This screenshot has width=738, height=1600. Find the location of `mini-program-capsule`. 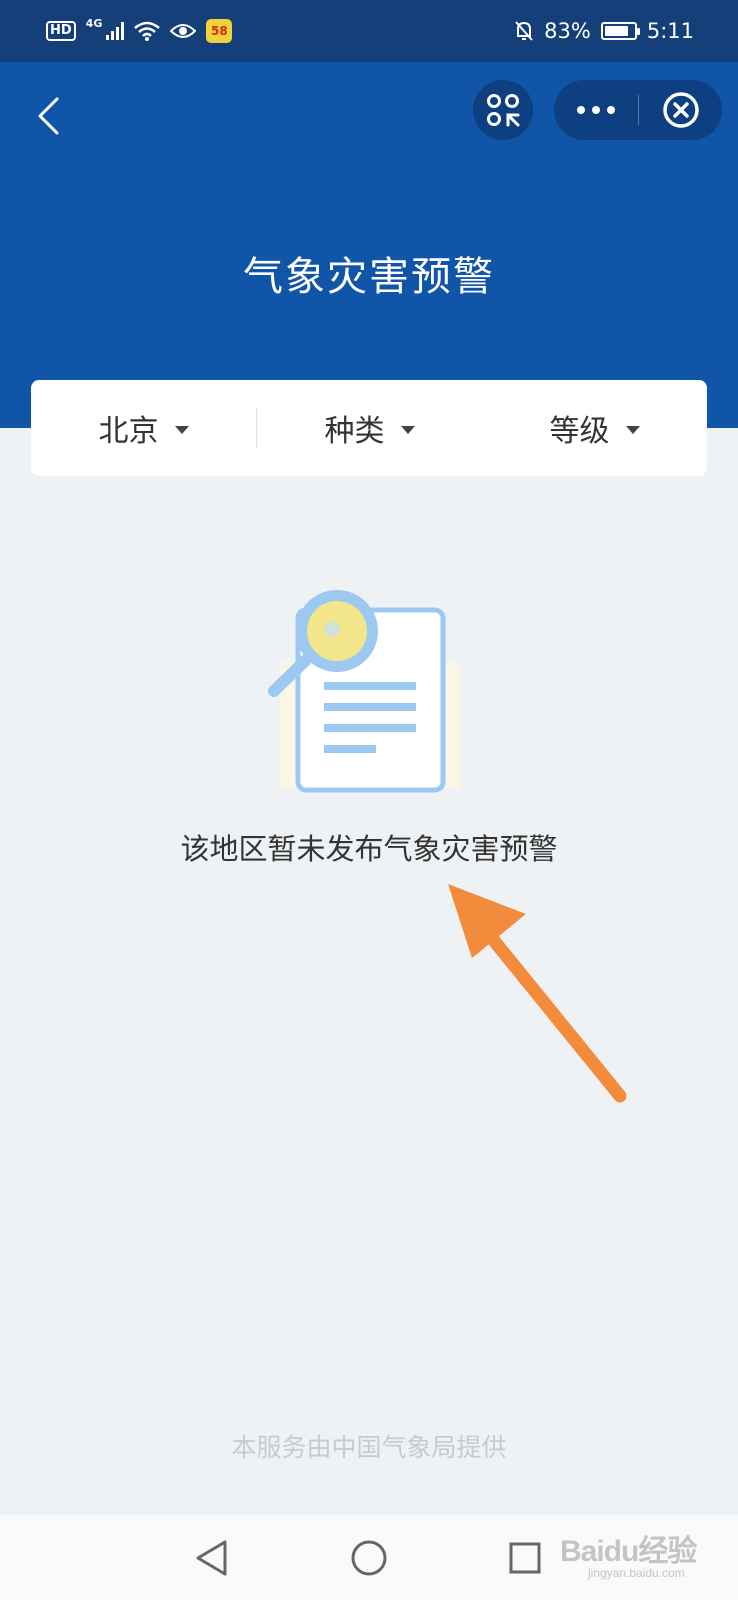

mini-program-capsule is located at coordinates (638, 110).